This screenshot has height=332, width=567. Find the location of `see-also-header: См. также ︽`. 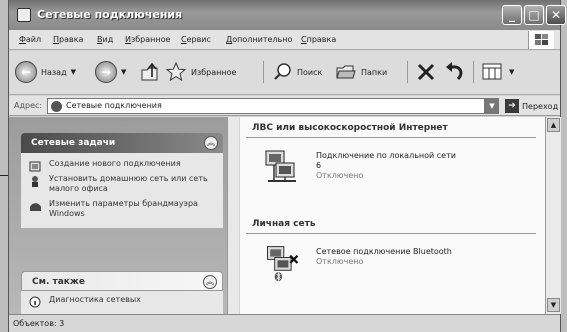

see-also-header: См. также ︽ is located at coordinates (122, 281).